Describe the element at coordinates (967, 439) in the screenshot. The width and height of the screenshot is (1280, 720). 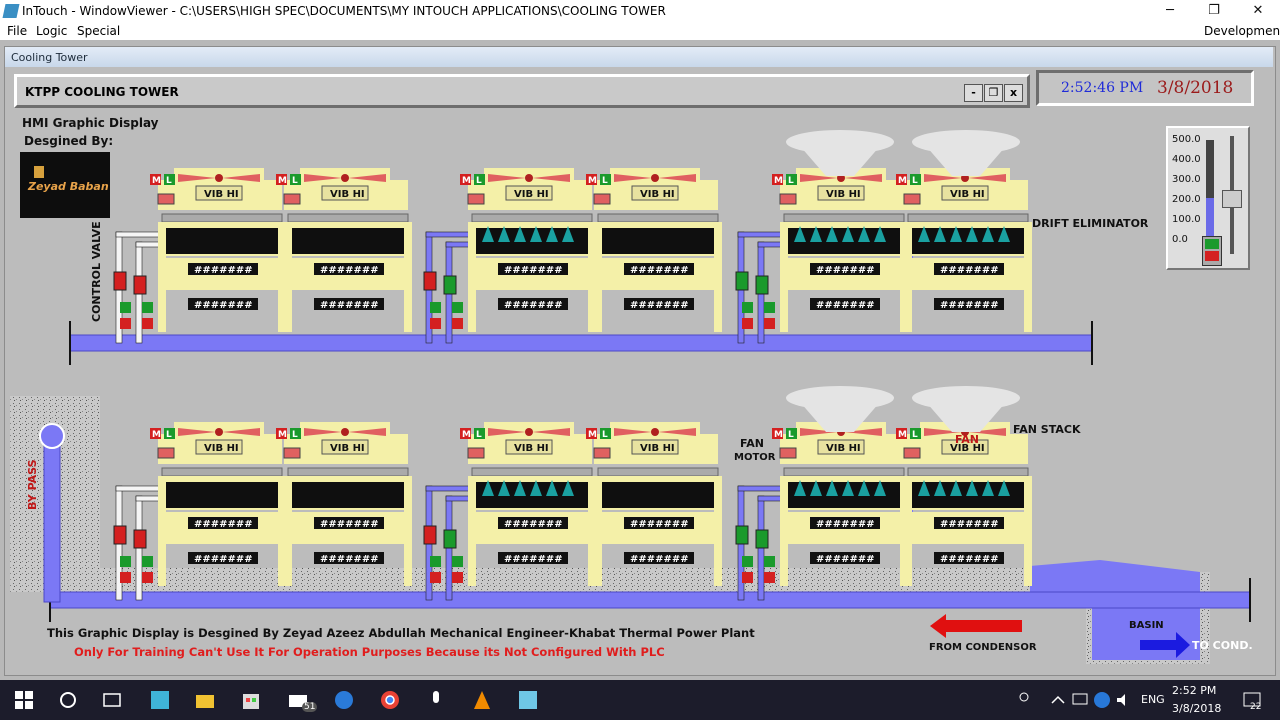
I see `fan-label: FAN` at that location.